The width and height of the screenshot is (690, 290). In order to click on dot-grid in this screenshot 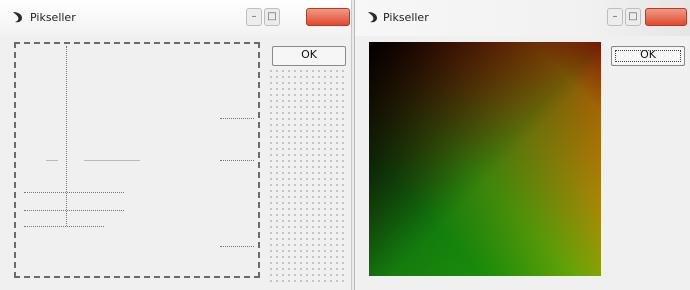, I will do `click(308, 175)`.